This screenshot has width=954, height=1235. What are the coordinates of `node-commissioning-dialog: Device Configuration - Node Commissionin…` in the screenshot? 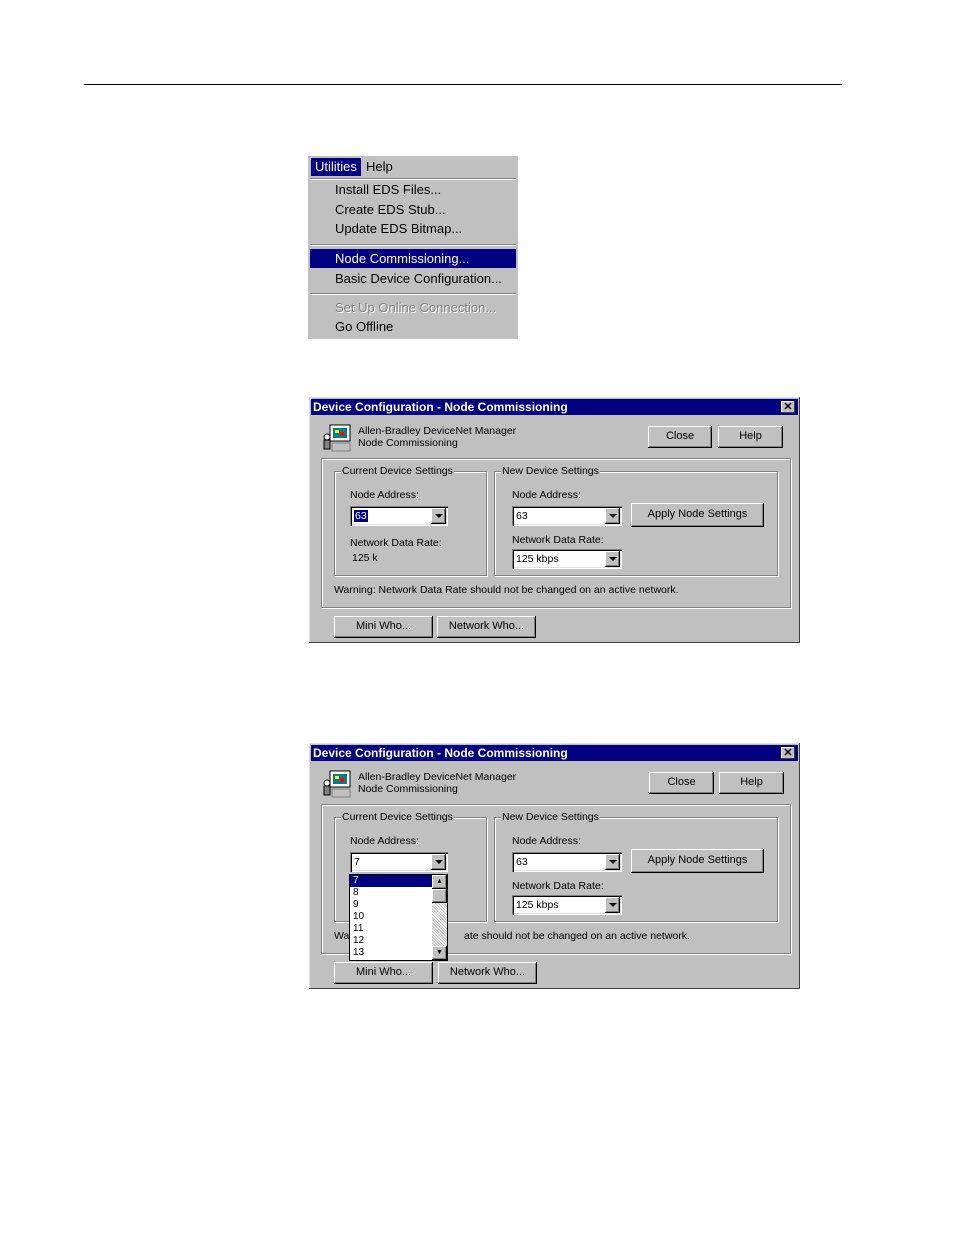 It's located at (554, 520).